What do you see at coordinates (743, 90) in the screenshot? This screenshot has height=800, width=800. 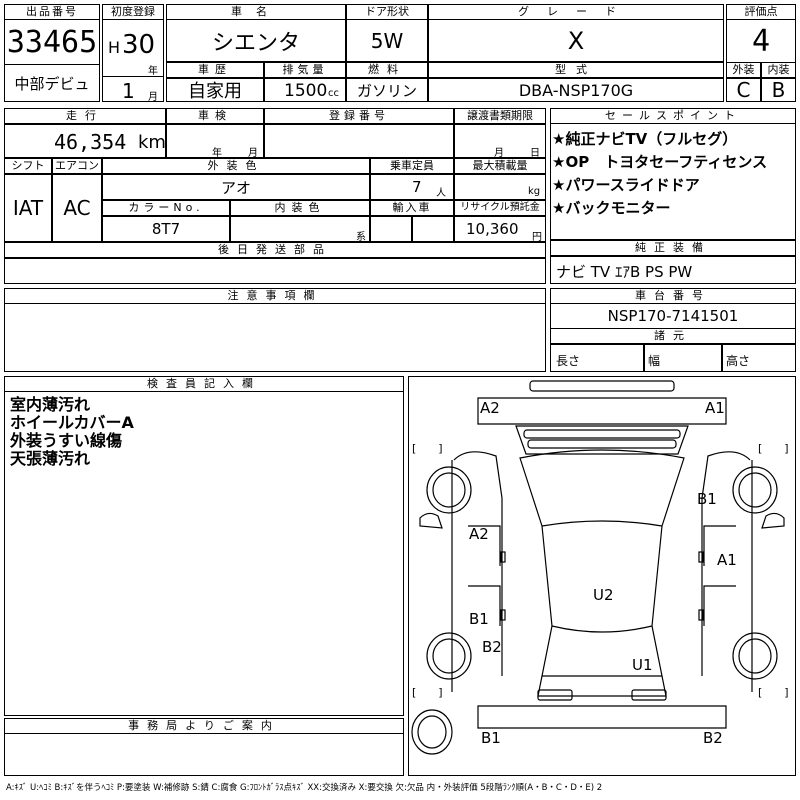 I see `exterior-score: C` at bounding box center [743, 90].